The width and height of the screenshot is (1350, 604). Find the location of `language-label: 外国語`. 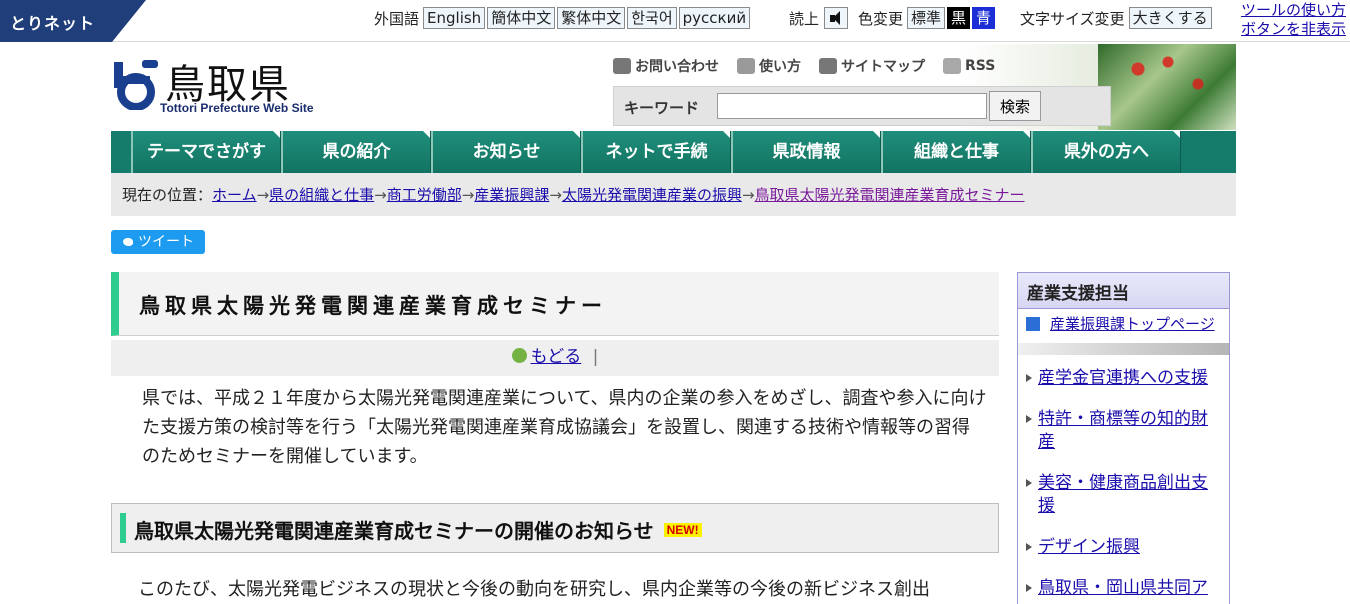

language-label: 外国語 is located at coordinates (397, 18).